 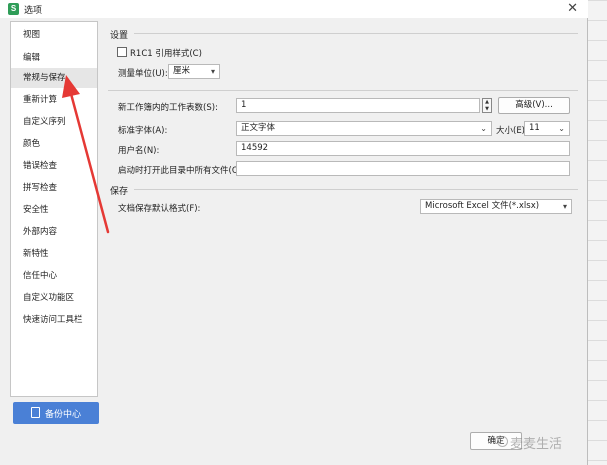 What do you see at coordinates (403, 168) in the screenshot?
I see `startup-folder-input` at bounding box center [403, 168].